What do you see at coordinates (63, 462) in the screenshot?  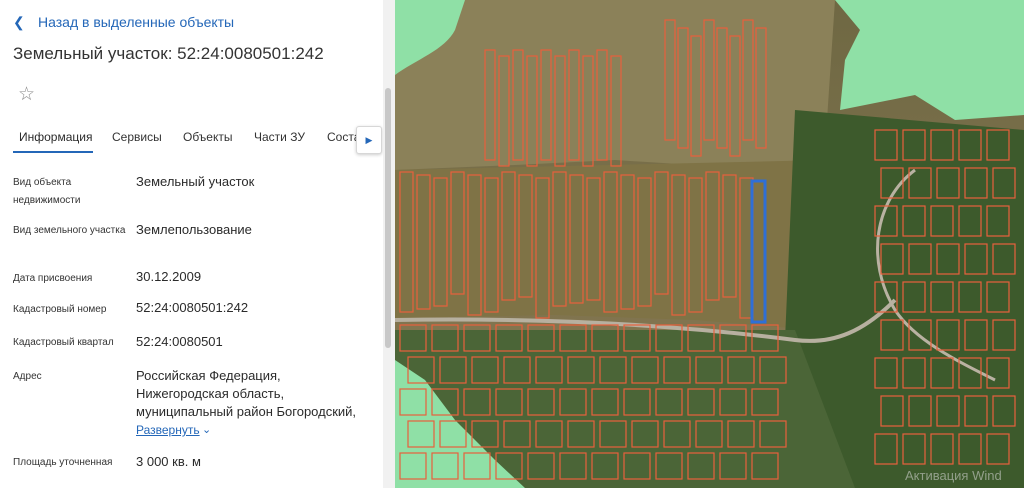 I see `area-label: Площадь уточненная` at bounding box center [63, 462].